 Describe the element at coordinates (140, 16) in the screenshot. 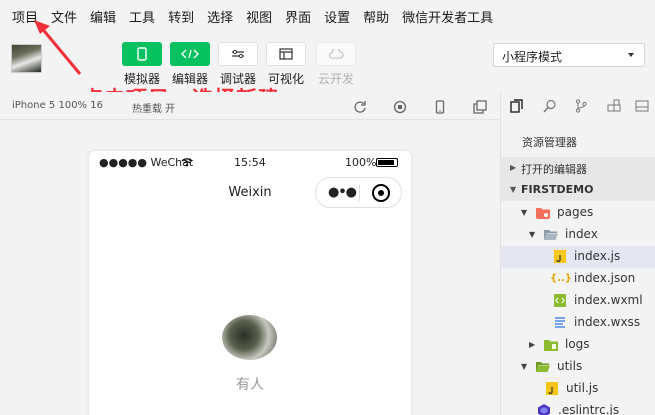

I see `menu-tools: 工具` at that location.